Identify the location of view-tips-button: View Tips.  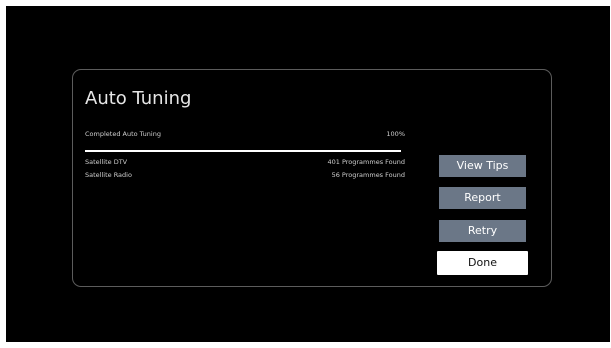
(482, 166).